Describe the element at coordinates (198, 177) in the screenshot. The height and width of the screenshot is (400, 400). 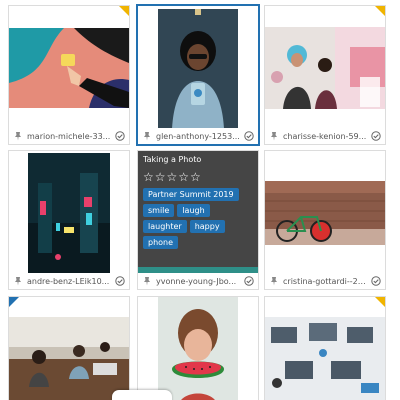
I see `rating-stars: ☆☆☆☆☆` at that location.